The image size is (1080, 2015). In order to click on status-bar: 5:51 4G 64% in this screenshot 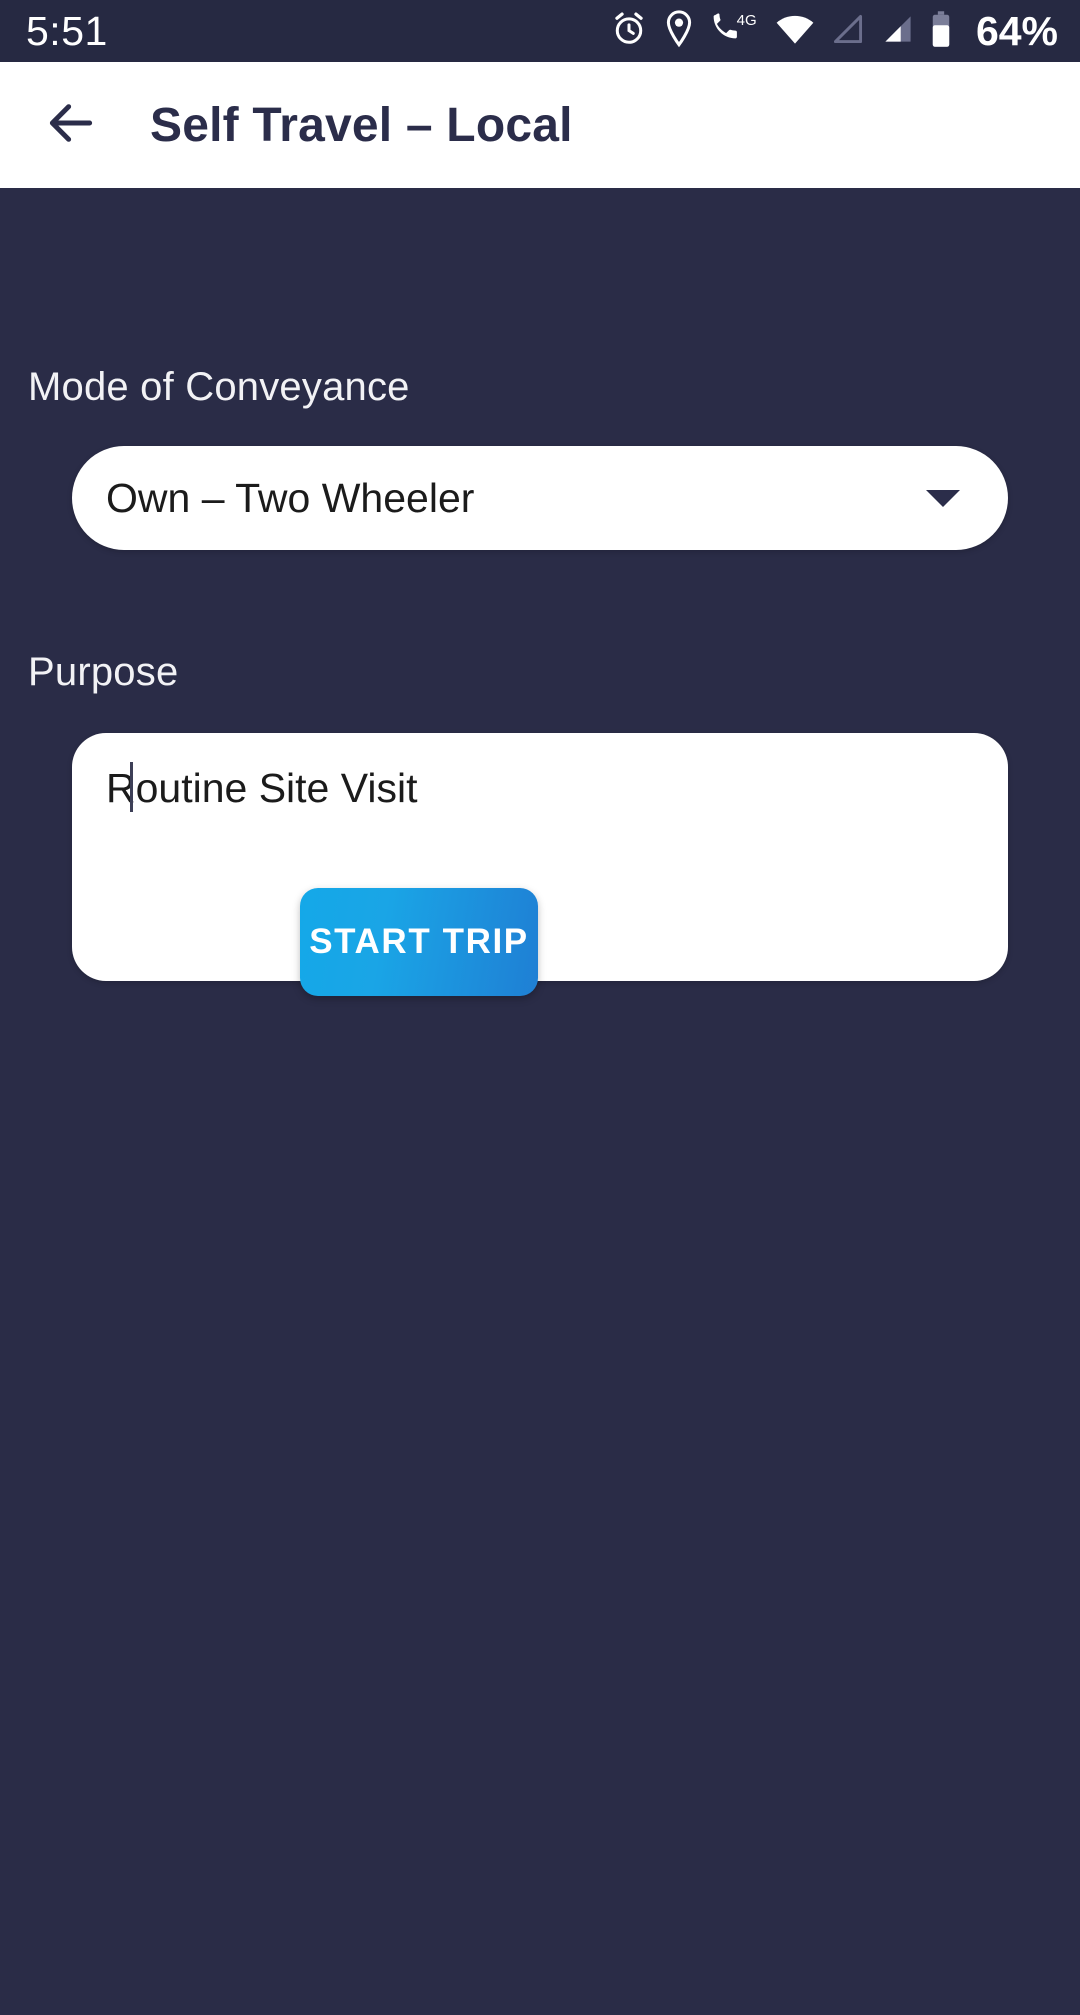, I will do `click(540, 31)`.